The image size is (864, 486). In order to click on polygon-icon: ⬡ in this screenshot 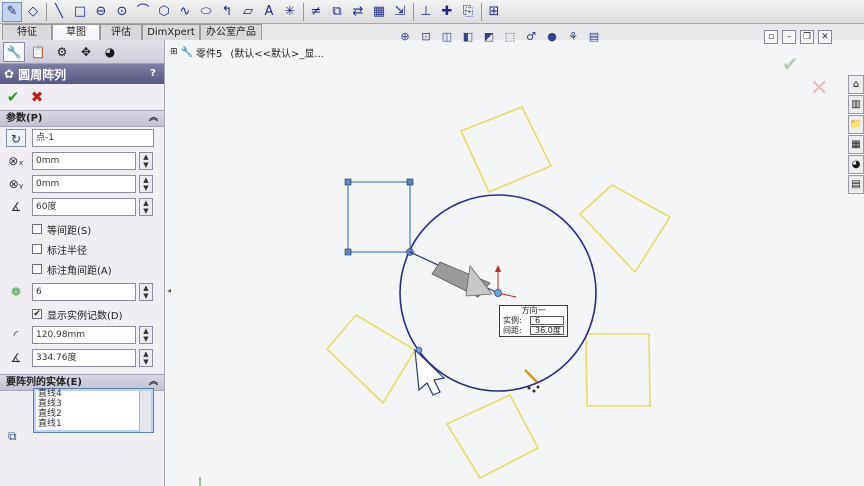, I will do `click(164, 12)`.